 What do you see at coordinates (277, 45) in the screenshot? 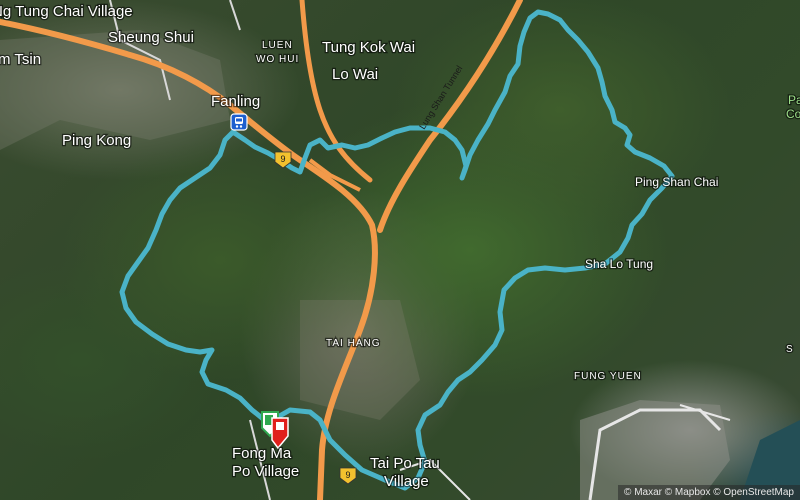
I see `place-label: LUEN` at bounding box center [277, 45].